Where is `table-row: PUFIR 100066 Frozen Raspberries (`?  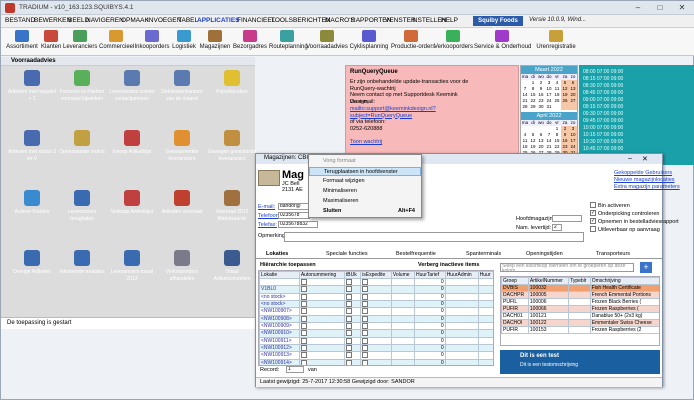
table-row: PUFIR 100066 Frozen Raspberries ( is located at coordinates (580, 309).